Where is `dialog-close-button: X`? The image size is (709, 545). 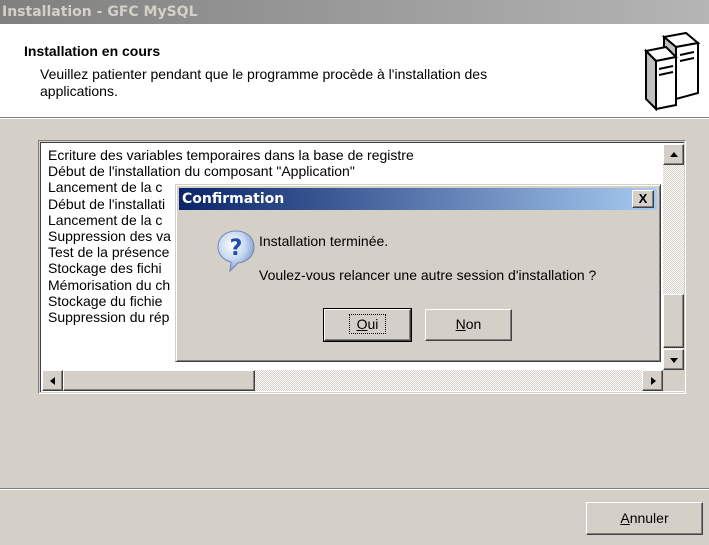
dialog-close-button: X is located at coordinates (643, 199).